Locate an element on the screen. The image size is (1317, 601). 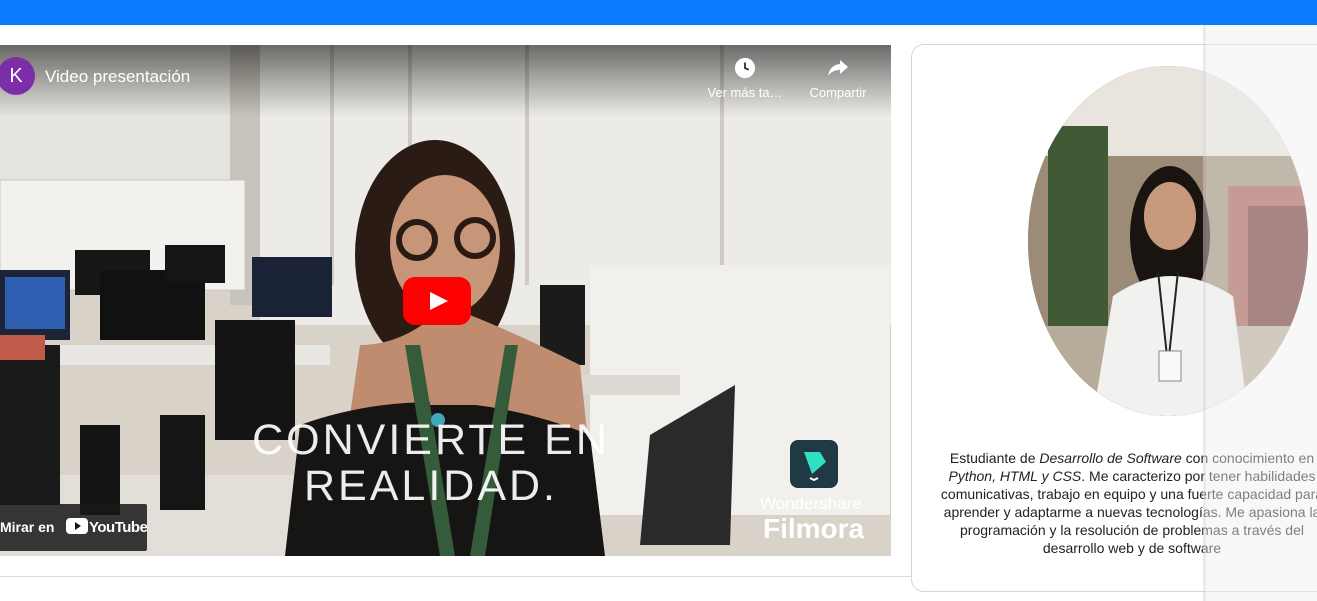
share-label: Compartir is located at coordinates (838, 92).